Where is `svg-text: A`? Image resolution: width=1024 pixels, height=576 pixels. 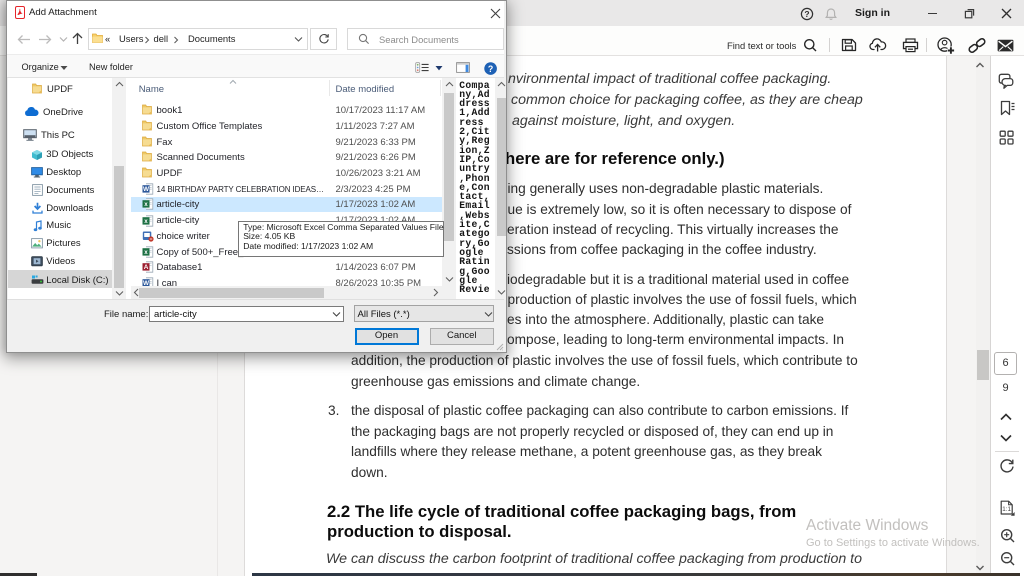 svg-text: A is located at coordinates (145, 267).